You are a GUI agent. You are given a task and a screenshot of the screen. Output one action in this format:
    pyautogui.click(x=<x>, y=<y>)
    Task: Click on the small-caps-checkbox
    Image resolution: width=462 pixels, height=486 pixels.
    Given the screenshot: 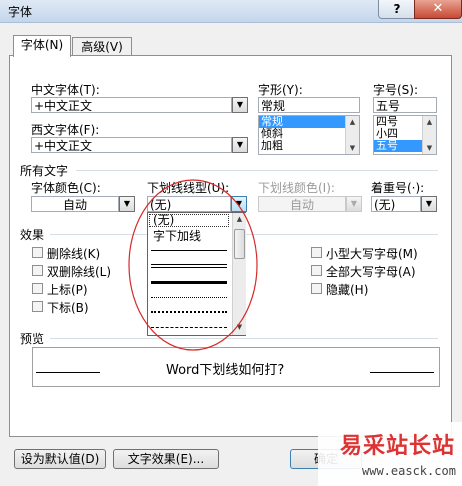 What is the action you would take?
    pyautogui.click(x=316, y=252)
    